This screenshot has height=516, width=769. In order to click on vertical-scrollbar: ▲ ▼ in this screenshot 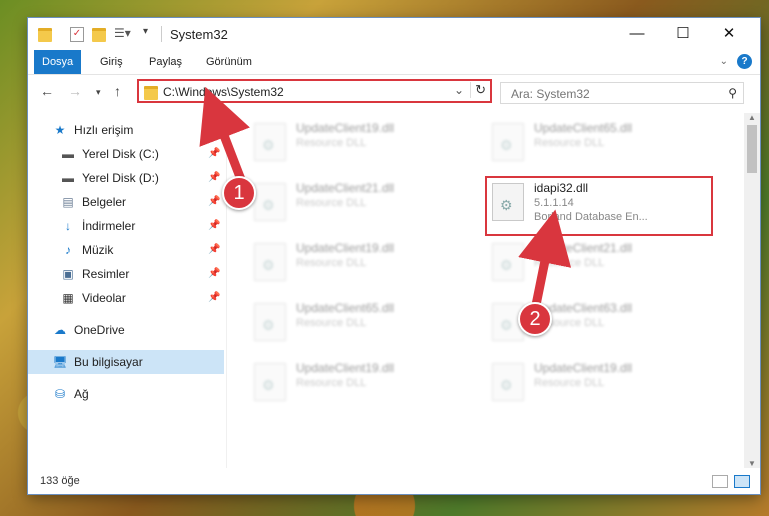, I will do `click(752, 290)`.